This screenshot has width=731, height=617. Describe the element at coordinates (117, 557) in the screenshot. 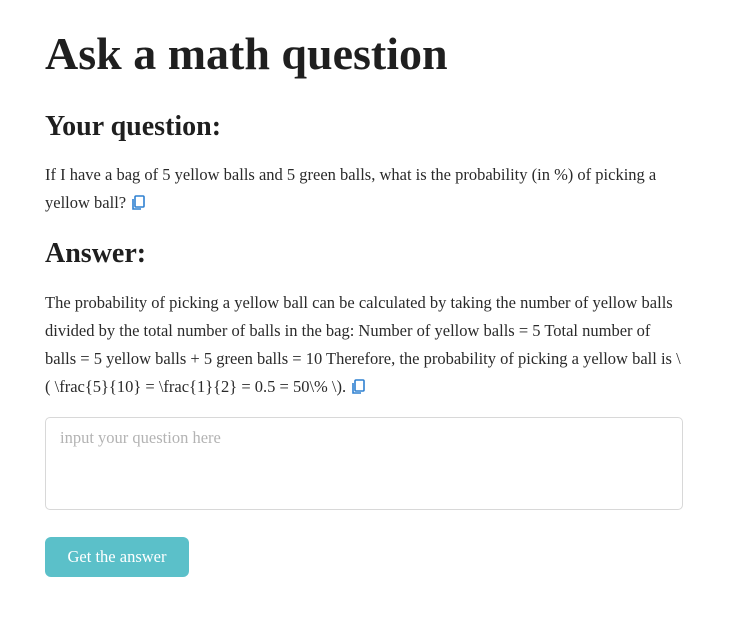

I see `get-answer-button: Get the answer` at that location.